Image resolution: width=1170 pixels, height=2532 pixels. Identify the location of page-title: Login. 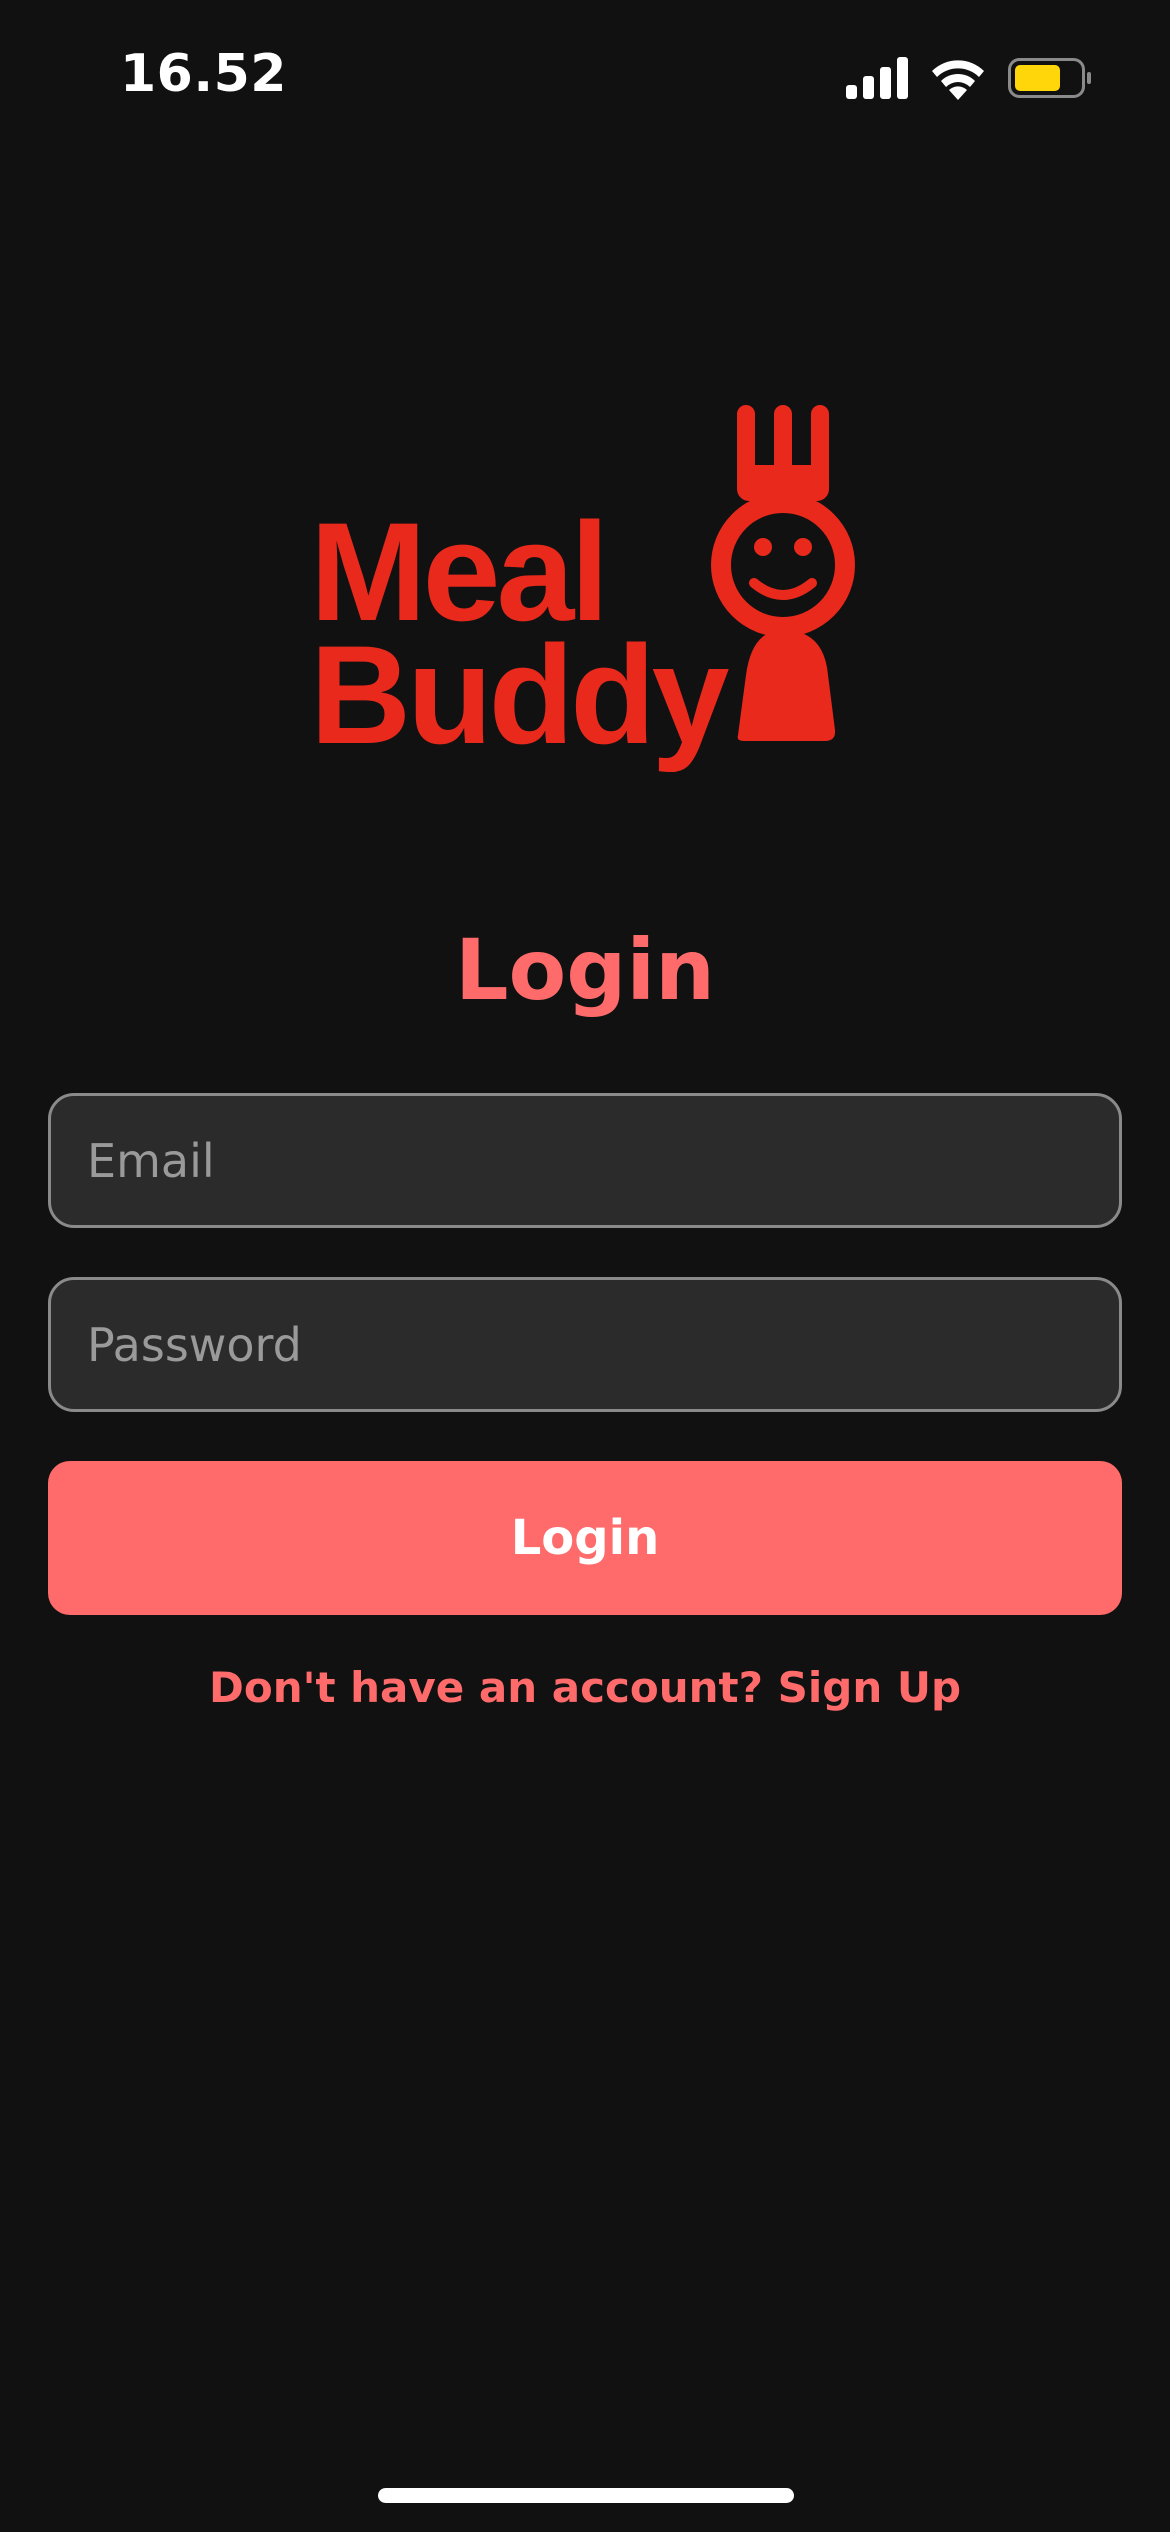
(585, 970).